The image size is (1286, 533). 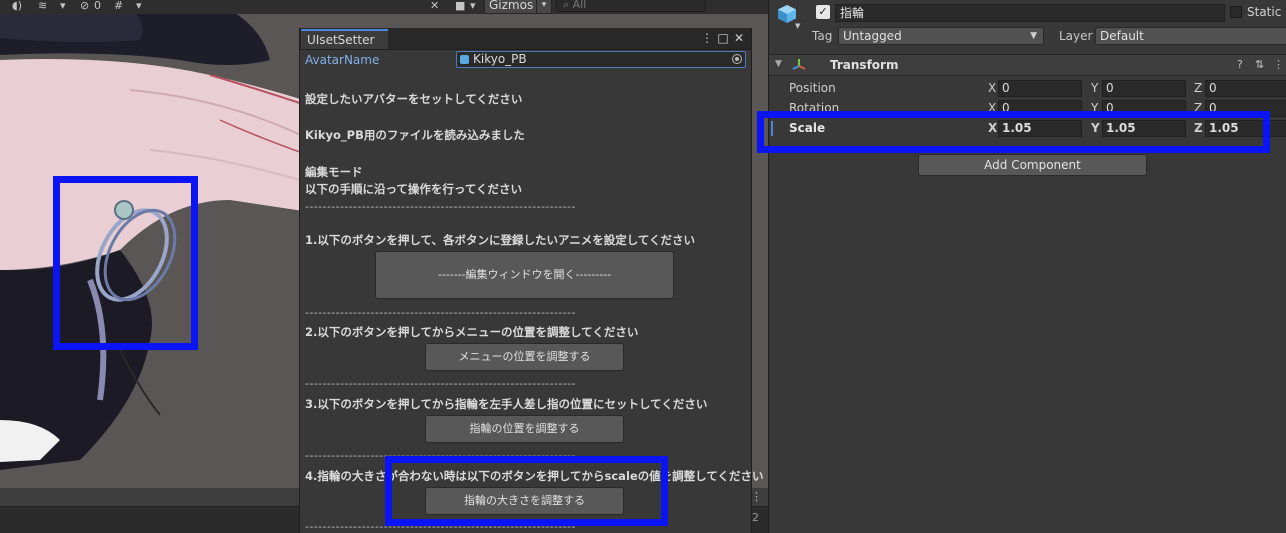 What do you see at coordinates (414, 99) in the screenshot?
I see `instruction-set-avatar: 設定したいアバターをセットしてください` at bounding box center [414, 99].